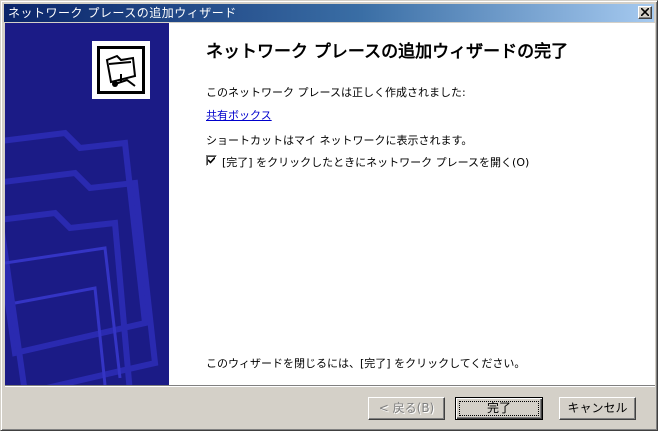 The width and height of the screenshot is (658, 431). I want to click on back-button: < 戻る(B), so click(406, 408).